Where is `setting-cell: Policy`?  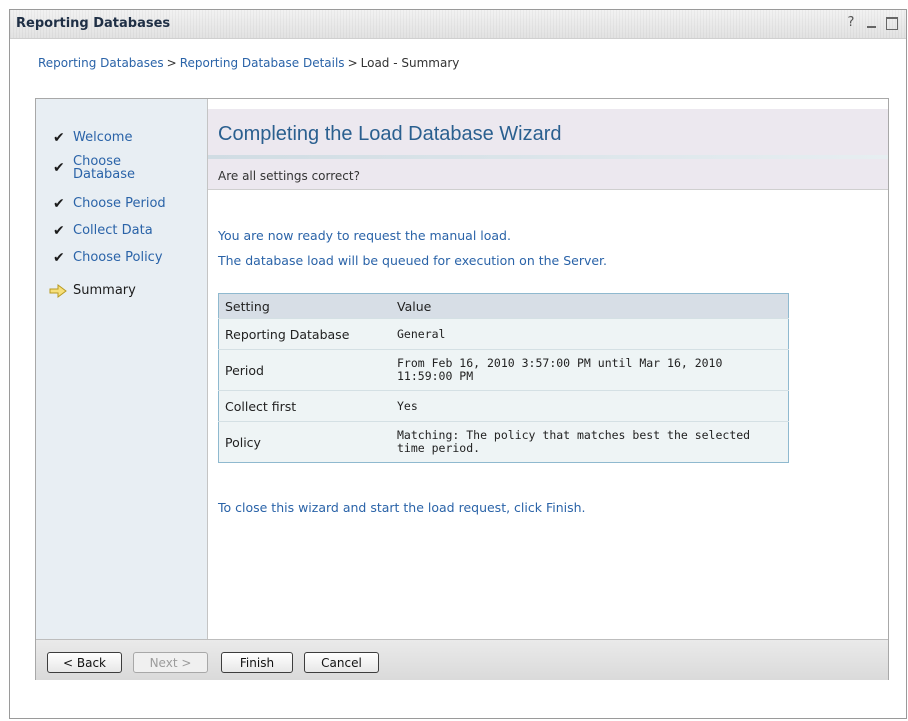
setting-cell: Policy is located at coordinates (304, 442).